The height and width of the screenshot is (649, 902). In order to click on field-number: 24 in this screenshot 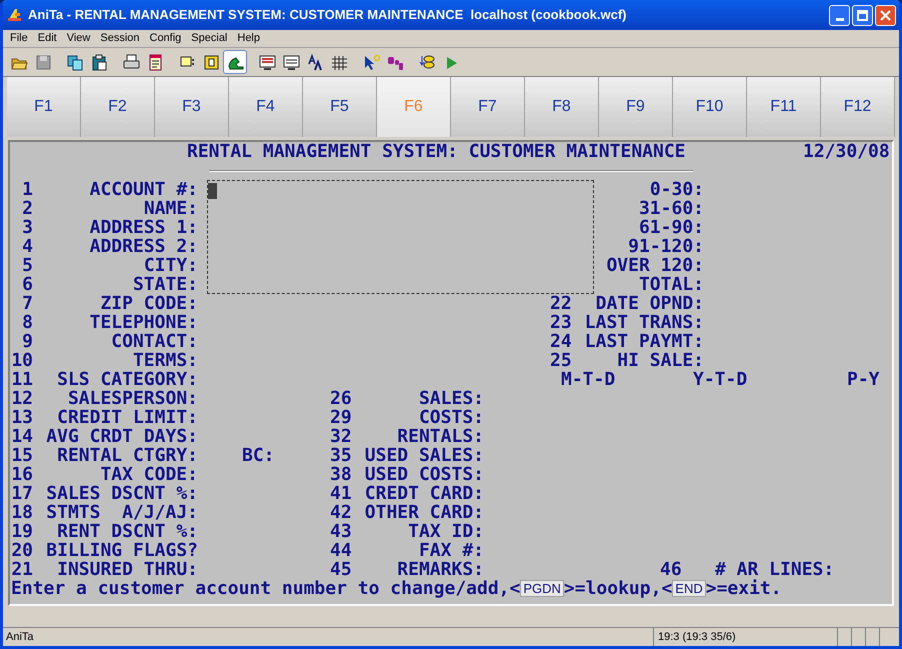, I will do `click(561, 341)`.